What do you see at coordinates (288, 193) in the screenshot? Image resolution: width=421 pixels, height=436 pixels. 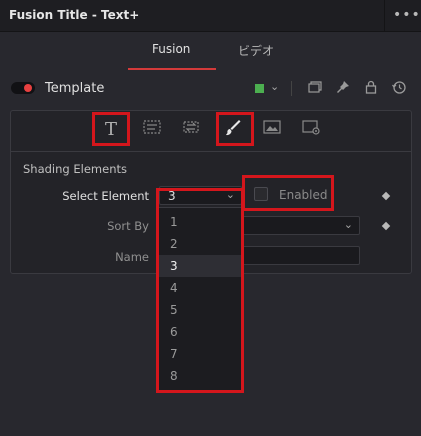 I see `highlight-enabled` at bounding box center [288, 193].